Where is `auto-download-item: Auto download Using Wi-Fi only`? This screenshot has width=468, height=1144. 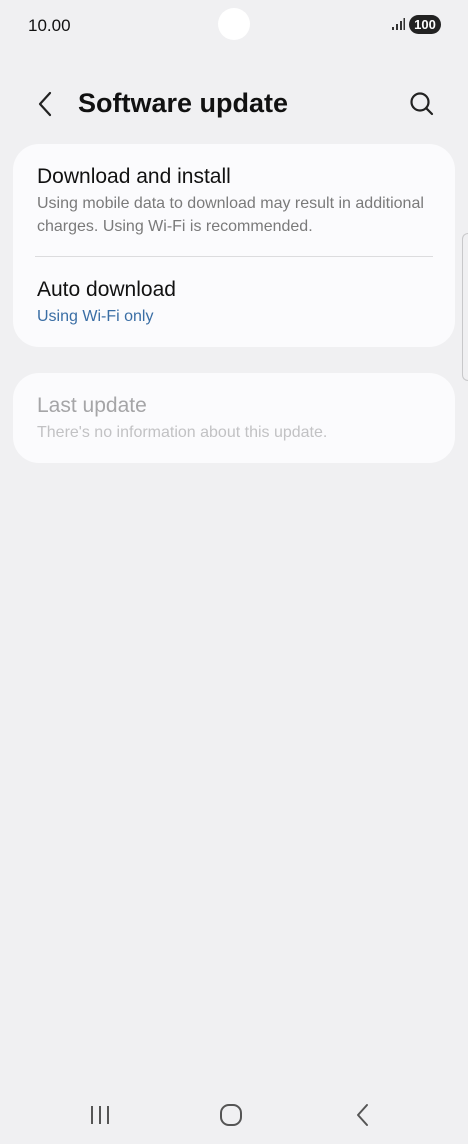 auto-download-item: Auto download Using Wi-Fi only is located at coordinates (236, 302).